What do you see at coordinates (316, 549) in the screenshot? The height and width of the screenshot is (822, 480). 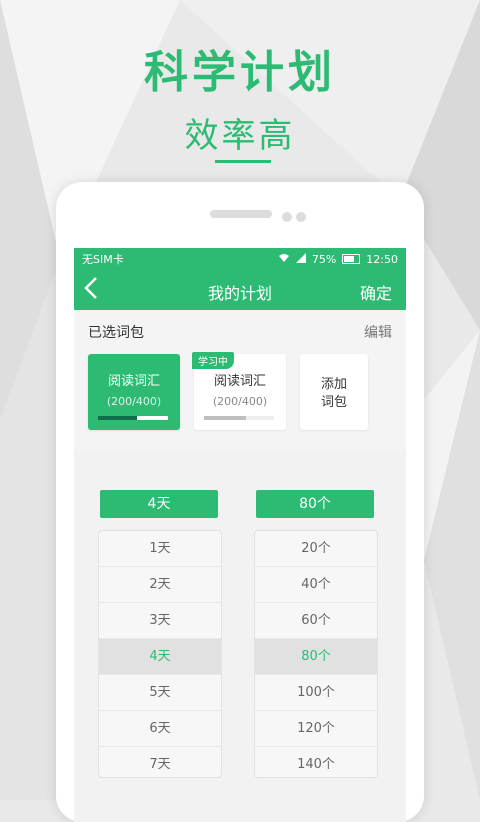 I see `words-option: 20个` at bounding box center [316, 549].